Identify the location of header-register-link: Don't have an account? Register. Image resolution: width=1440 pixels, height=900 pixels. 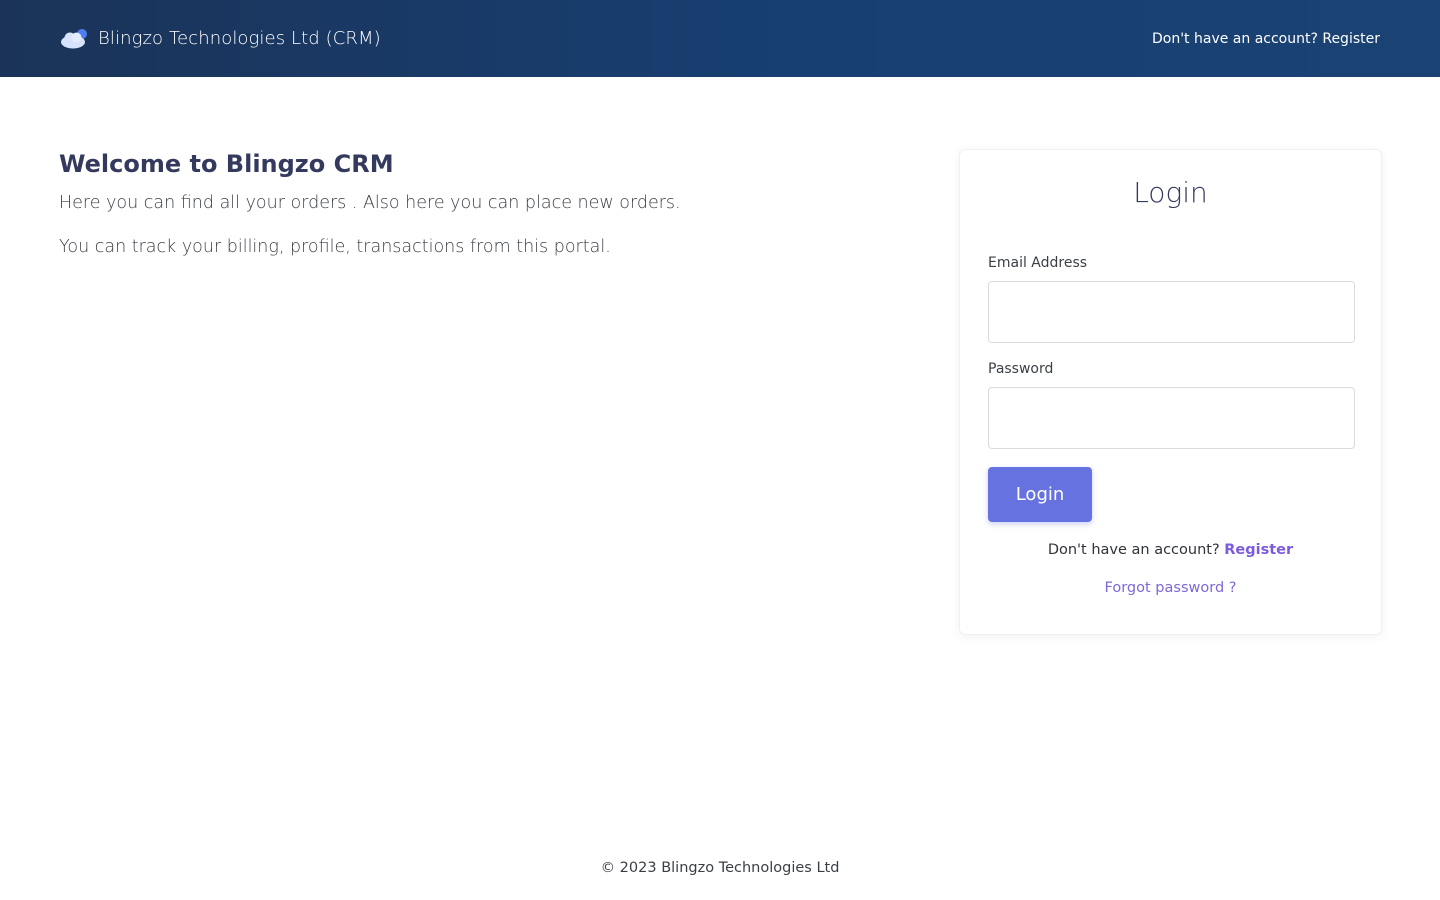
(1266, 39).